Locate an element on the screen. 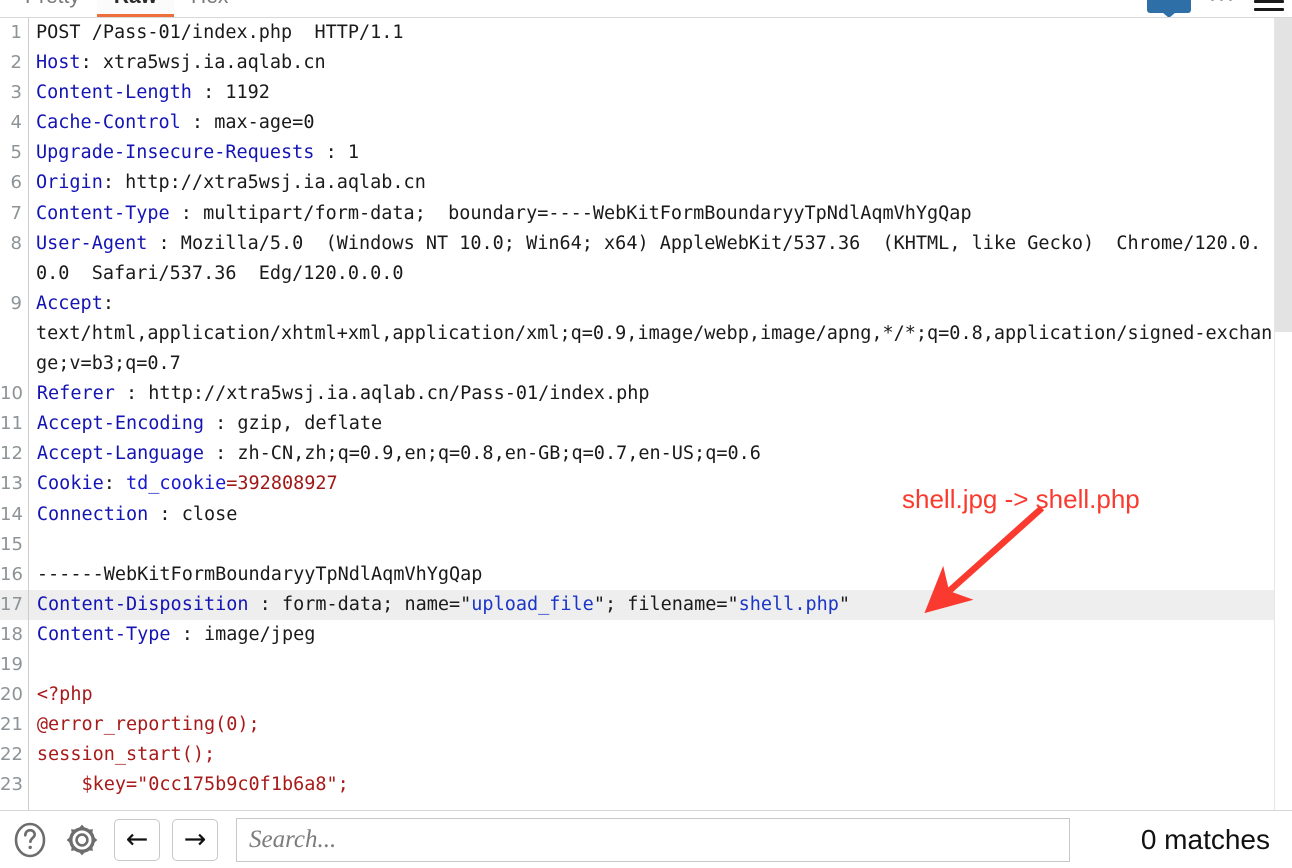 This screenshot has height=868, width=1292. code-token-hdr: Host is located at coordinates (58, 63).